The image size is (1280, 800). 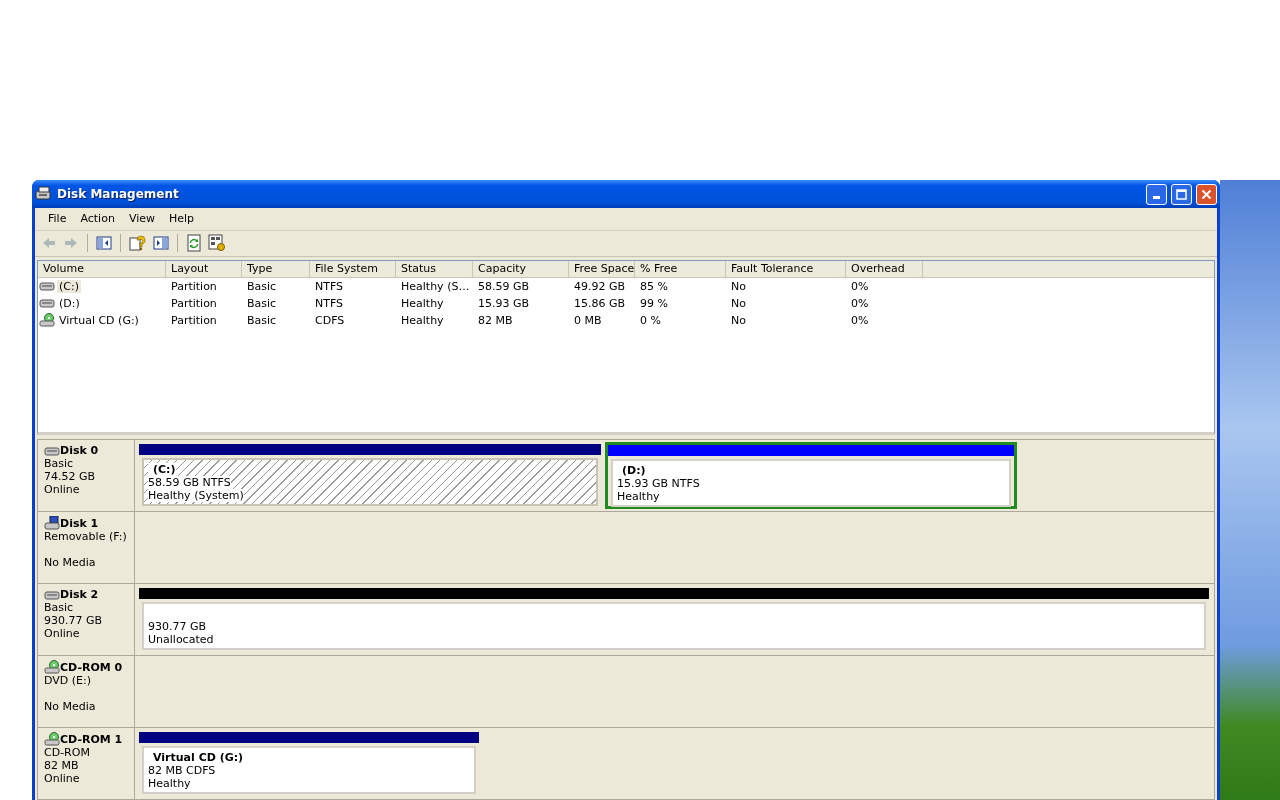 What do you see at coordinates (74, 620) in the screenshot?
I see `disk-size: 930.77 GB` at bounding box center [74, 620].